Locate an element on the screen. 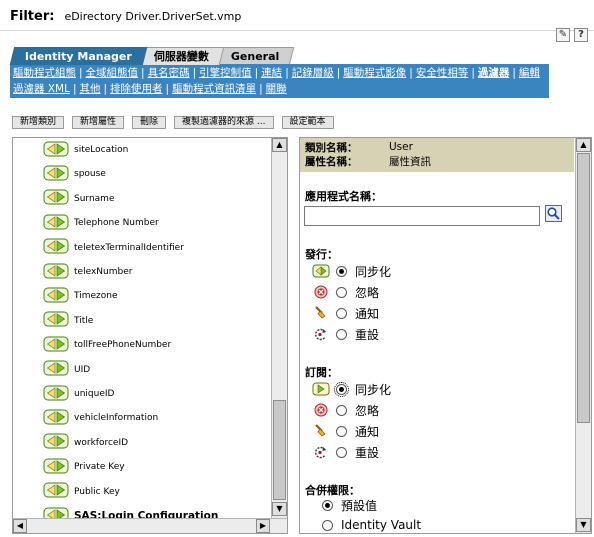  publisher-notify-option: 通知 is located at coordinates (345, 313).